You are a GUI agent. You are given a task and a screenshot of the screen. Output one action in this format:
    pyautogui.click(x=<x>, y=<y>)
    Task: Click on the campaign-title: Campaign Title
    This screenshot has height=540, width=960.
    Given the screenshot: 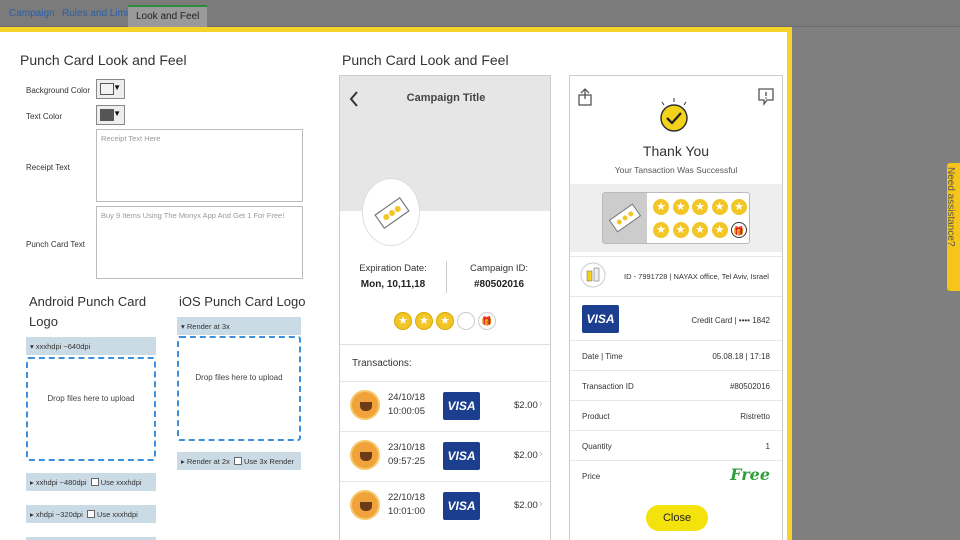 What is the action you would take?
    pyautogui.click(x=446, y=98)
    